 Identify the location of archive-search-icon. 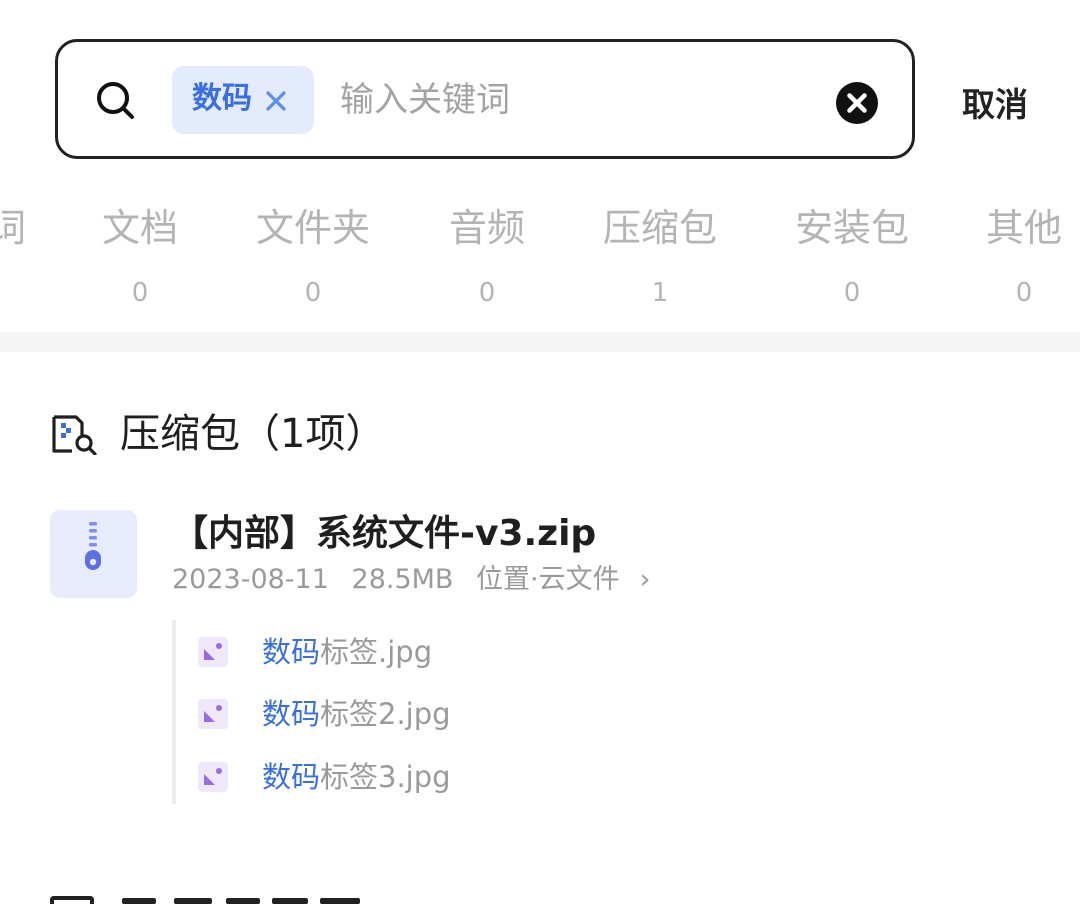
(74, 435).